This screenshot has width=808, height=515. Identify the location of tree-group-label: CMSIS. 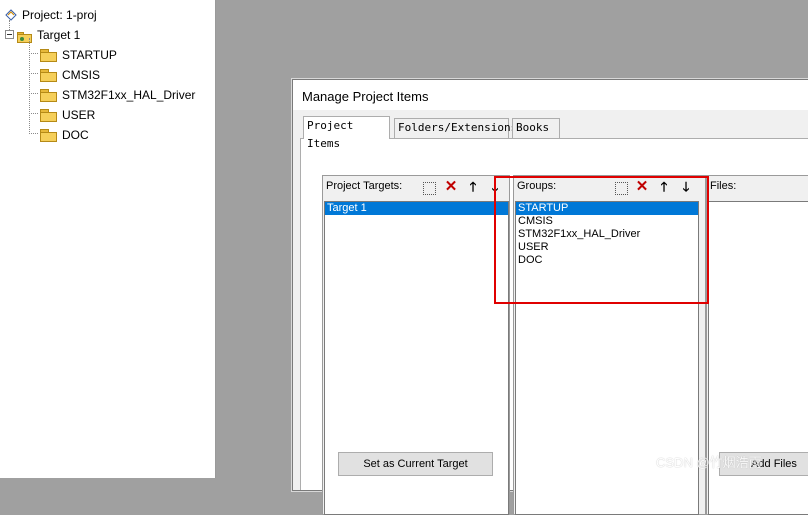
(81, 74).